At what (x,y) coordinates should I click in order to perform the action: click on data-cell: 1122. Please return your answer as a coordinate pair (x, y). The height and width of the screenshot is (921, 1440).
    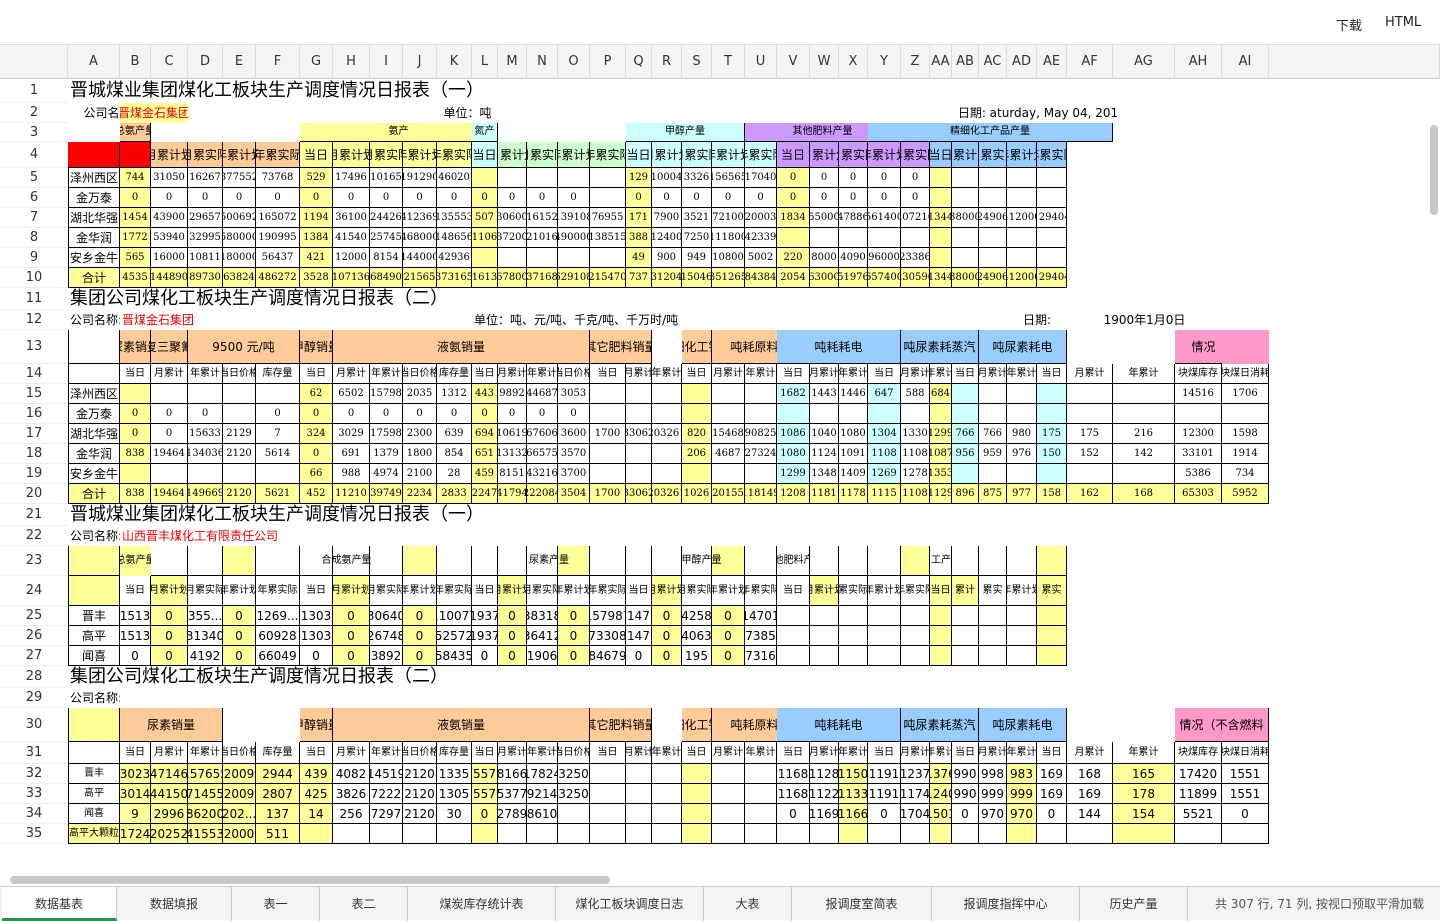
    Looking at the image, I should click on (824, 794).